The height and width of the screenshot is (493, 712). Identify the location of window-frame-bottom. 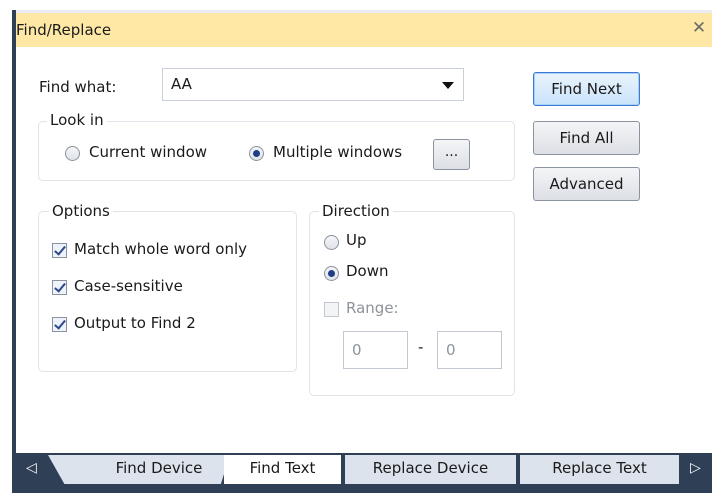
(362, 489).